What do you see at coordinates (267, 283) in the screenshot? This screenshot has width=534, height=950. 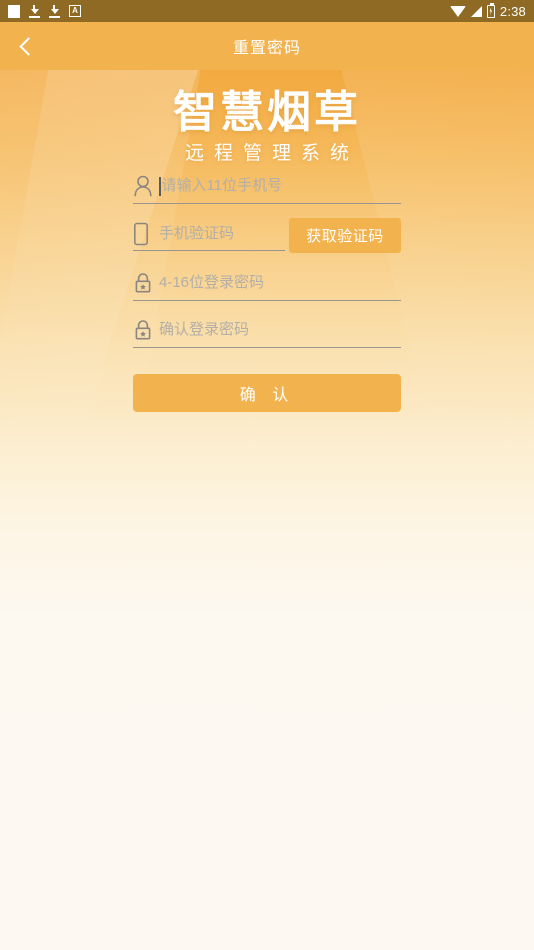 I see `password-field: 4-16位登录密码` at bounding box center [267, 283].